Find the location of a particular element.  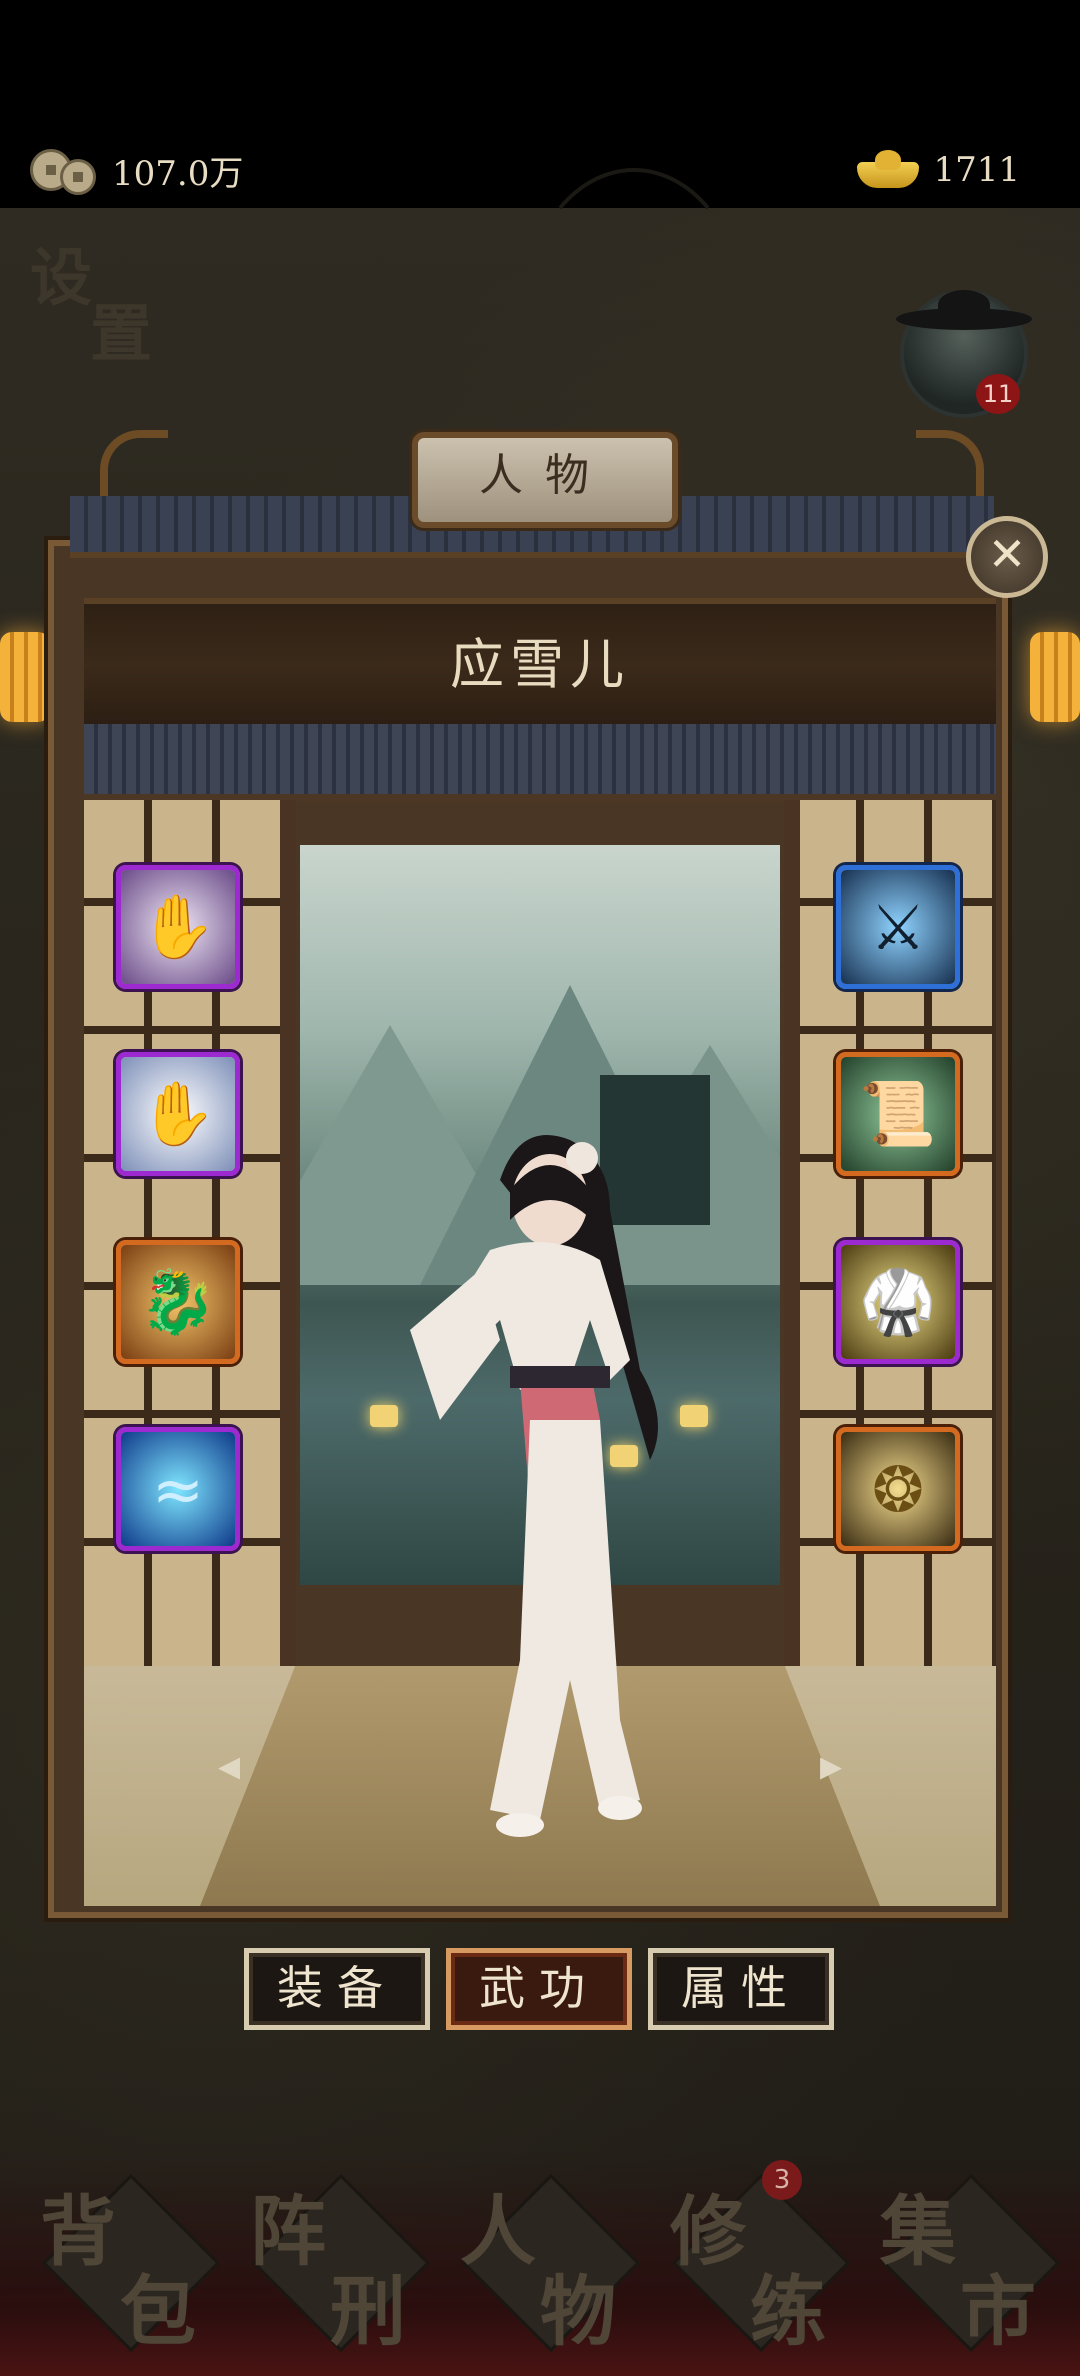

gold-amount: 1711 is located at coordinates (976, 170).